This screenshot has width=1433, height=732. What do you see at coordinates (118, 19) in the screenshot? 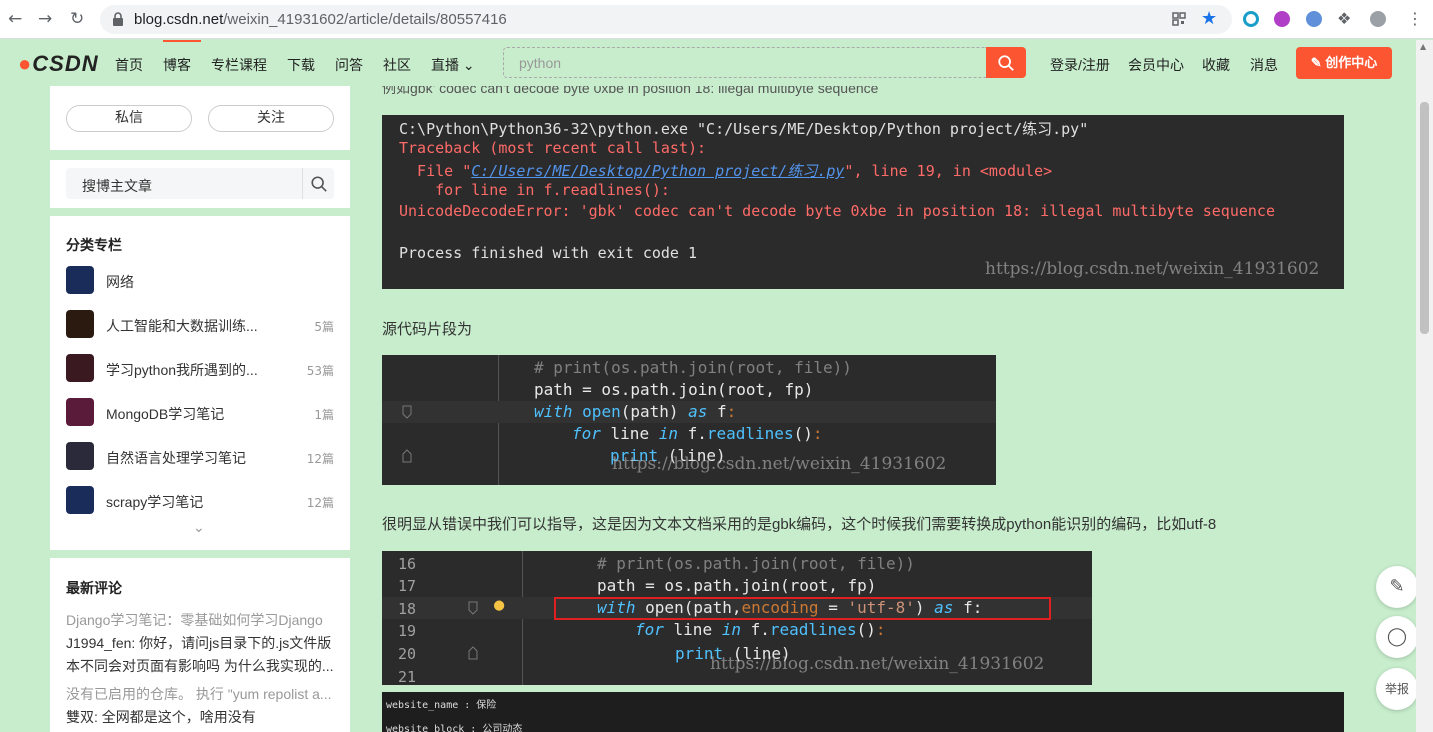
I see `lock-icon` at bounding box center [118, 19].